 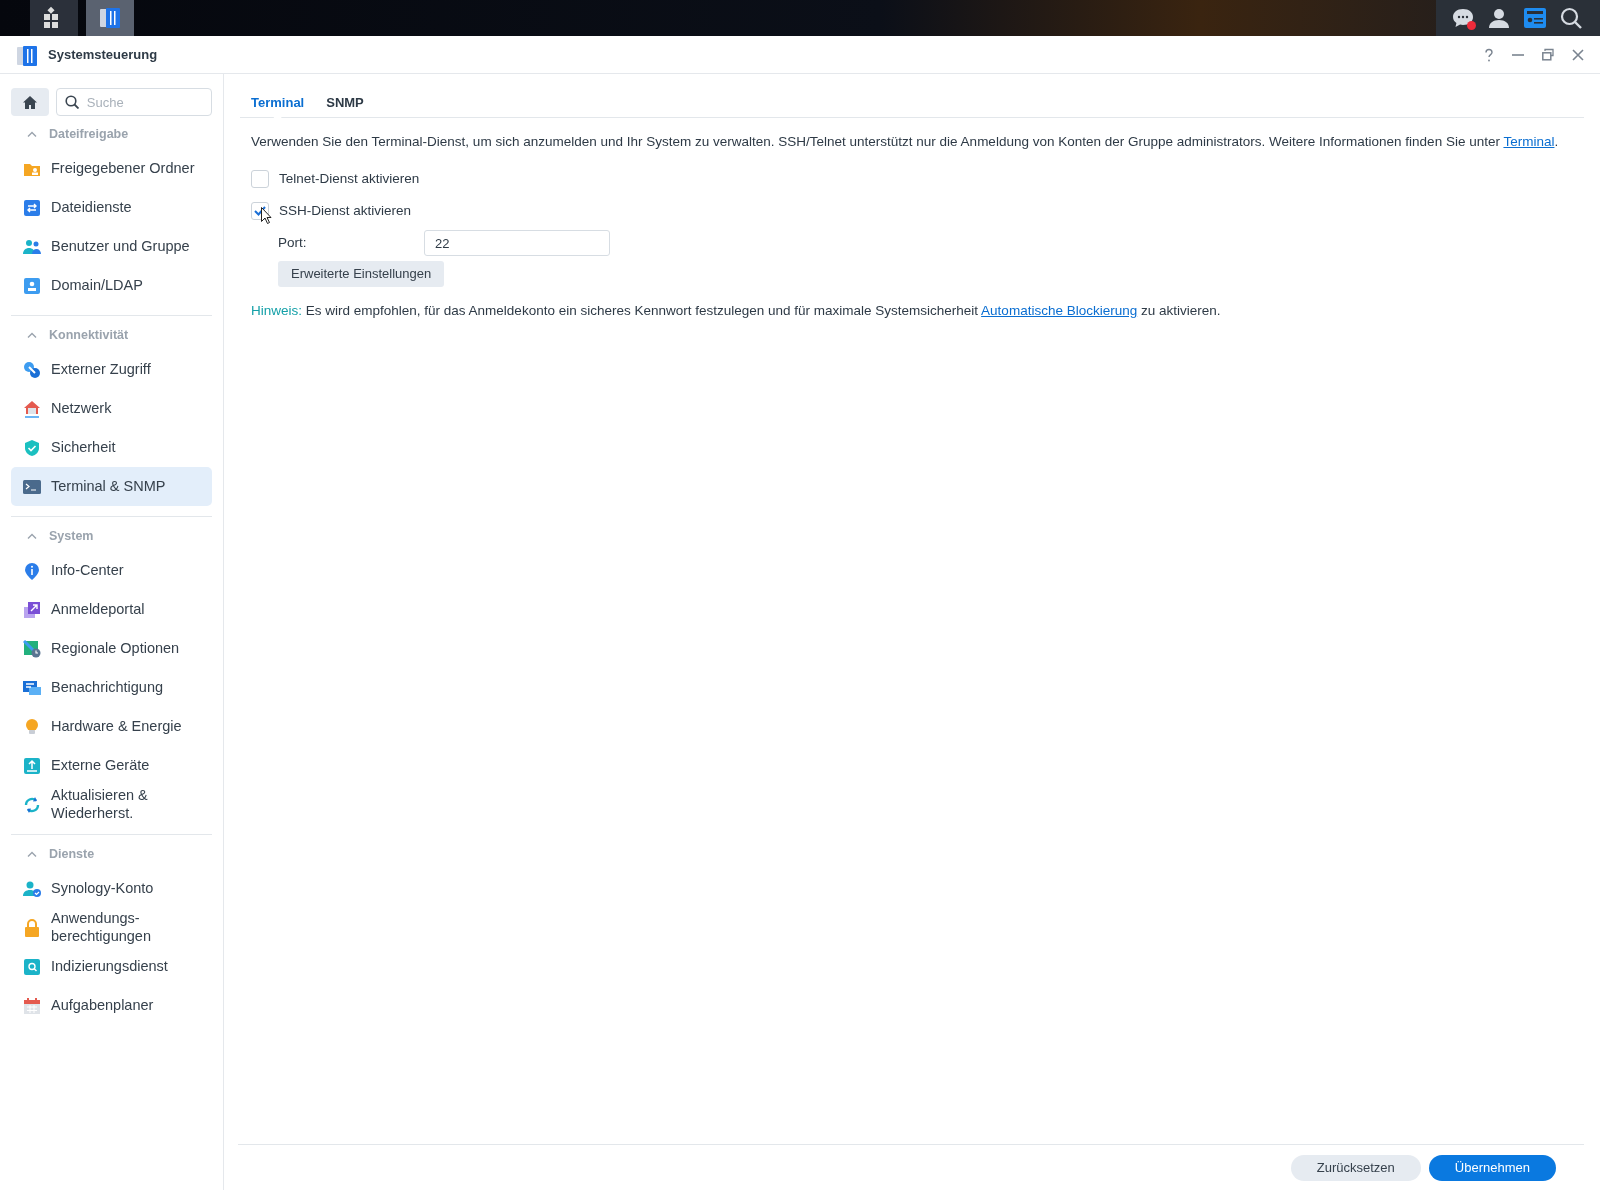 What do you see at coordinates (133, 102) in the screenshot?
I see `search-field: Suche` at bounding box center [133, 102].